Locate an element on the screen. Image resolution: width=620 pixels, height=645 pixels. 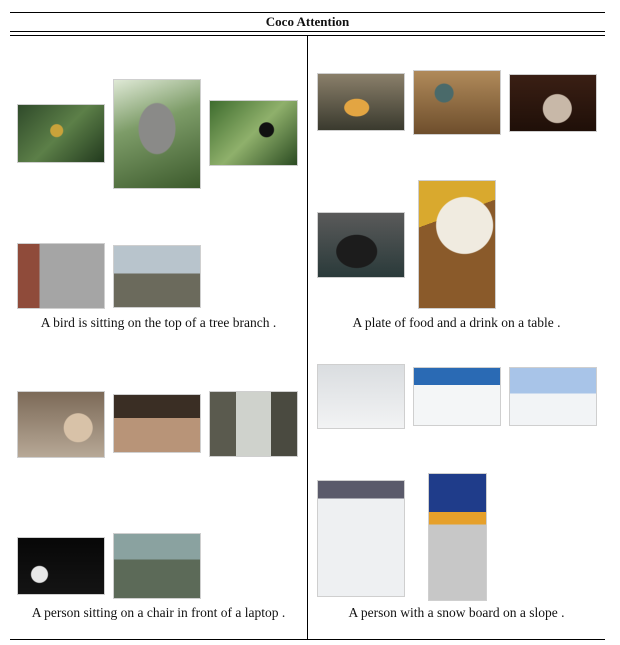
bottom-rule is located at coordinates (307, 639).